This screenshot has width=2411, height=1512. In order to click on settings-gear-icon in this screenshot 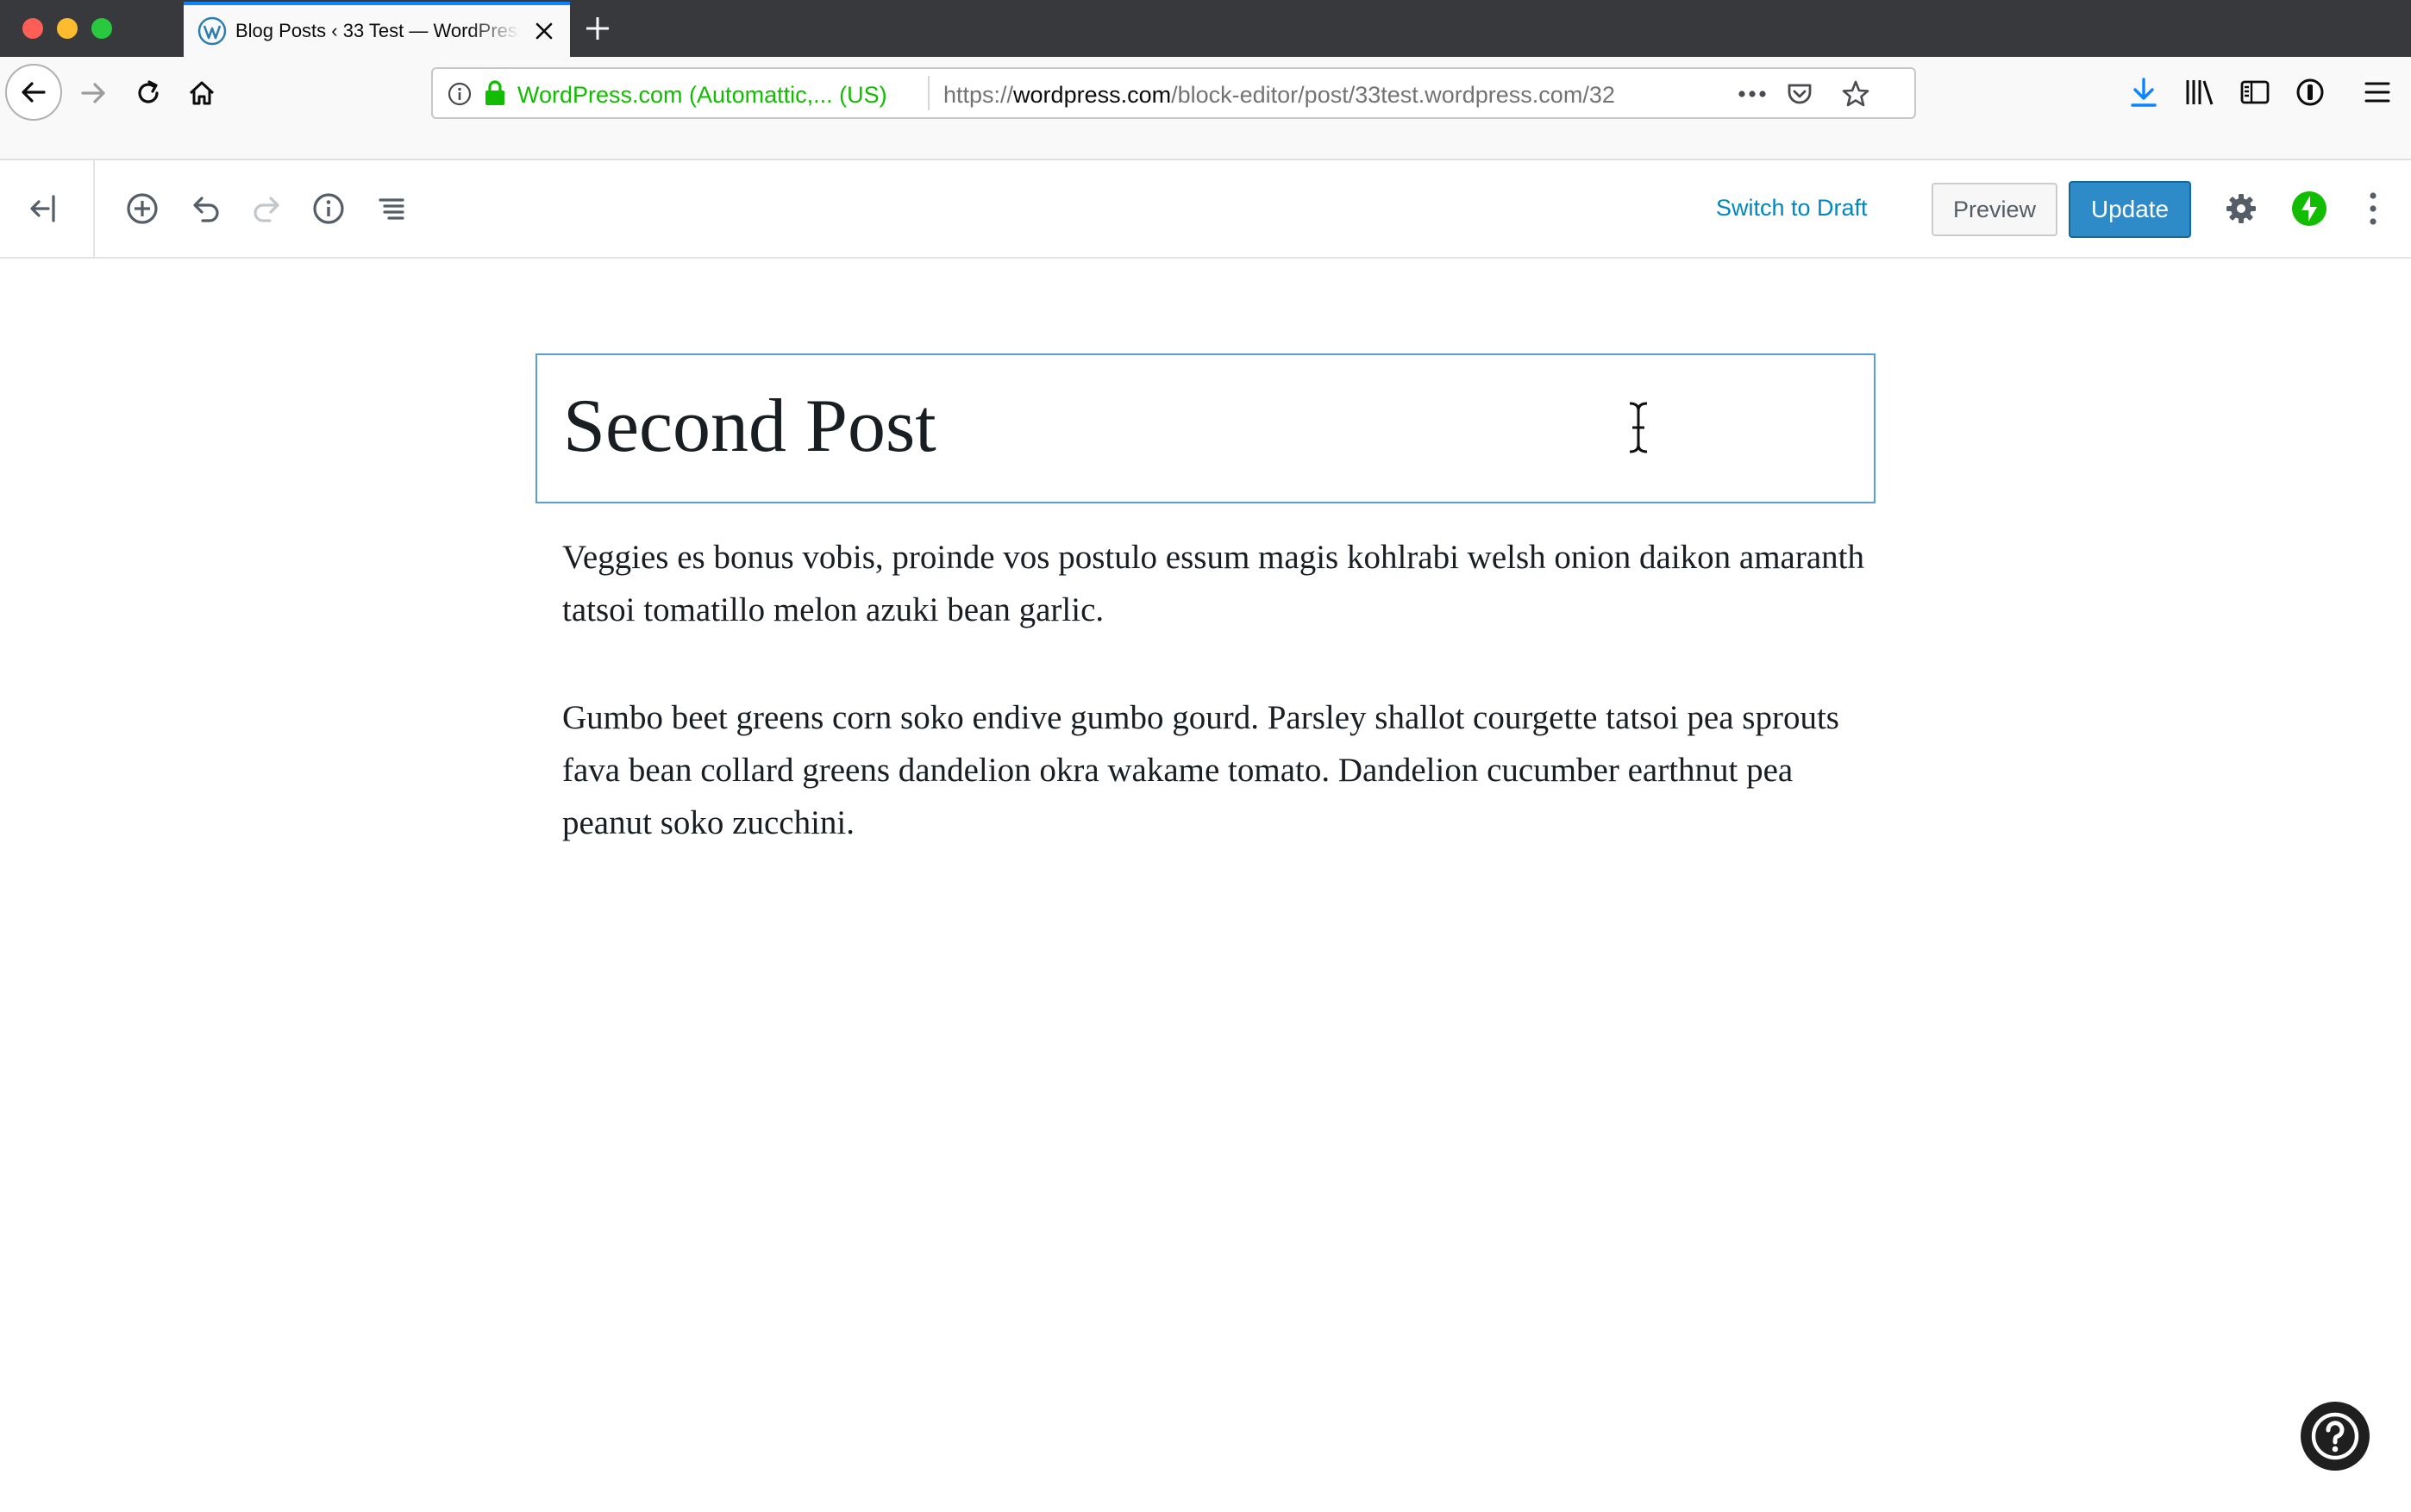, I will do `click(2241, 208)`.